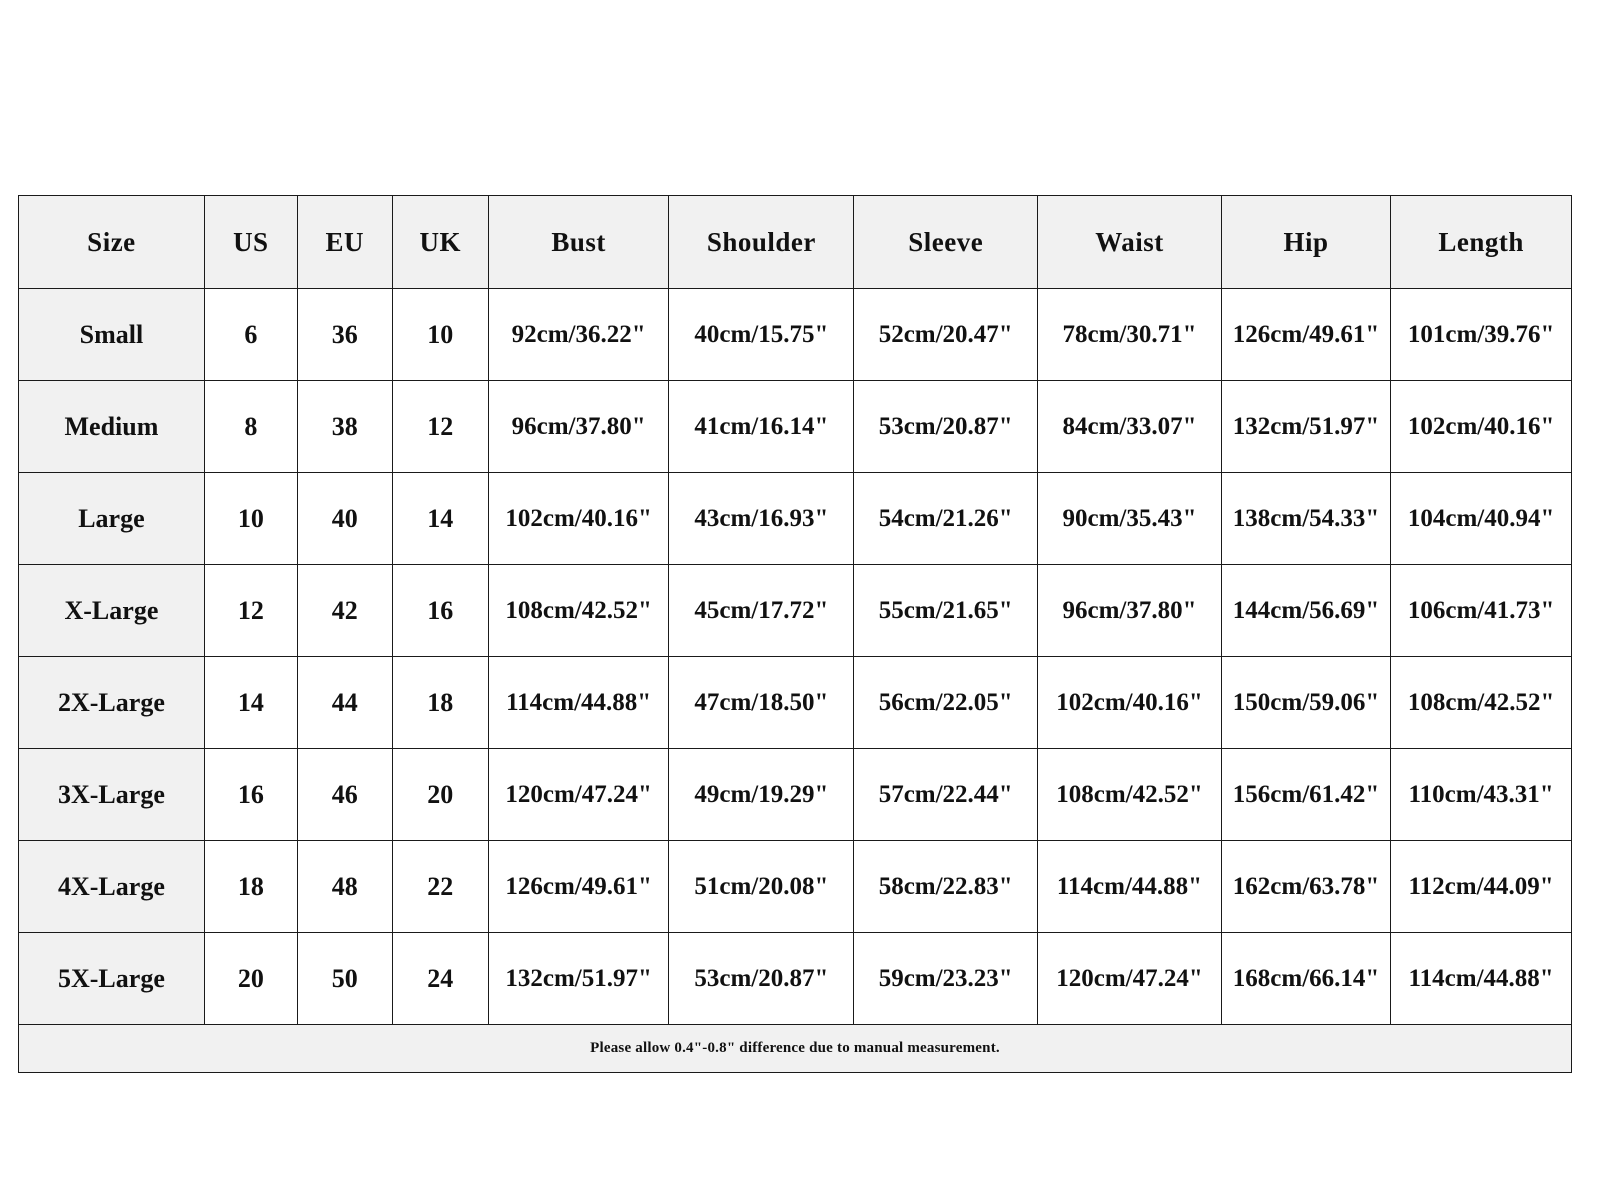 The width and height of the screenshot is (1600, 1200). I want to click on cell-sleeve: 57cm/22.44", so click(946, 794).